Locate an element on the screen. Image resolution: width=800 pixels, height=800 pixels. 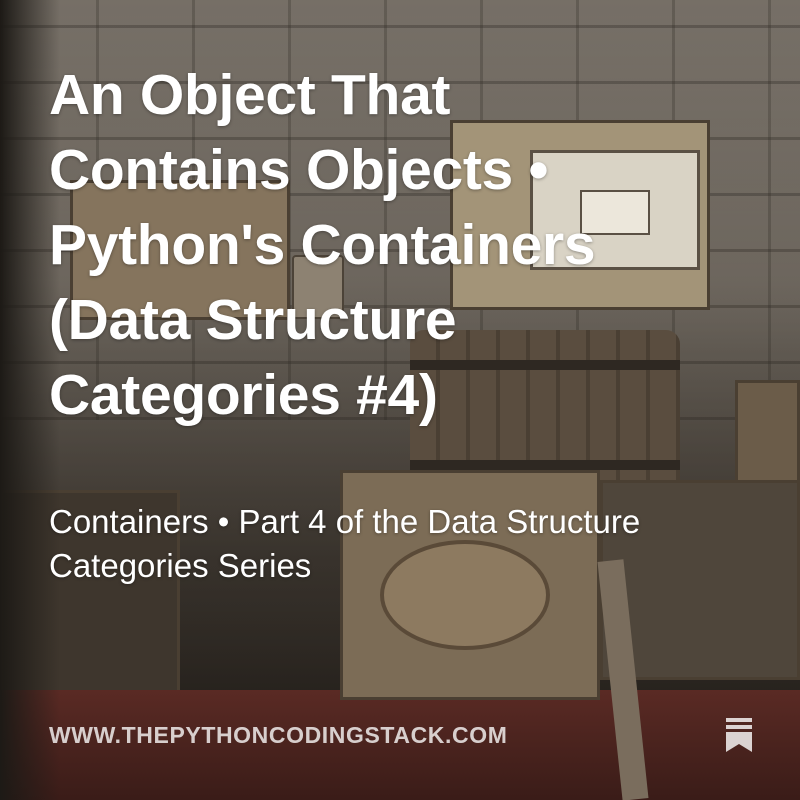
crate is located at coordinates (767, 435).